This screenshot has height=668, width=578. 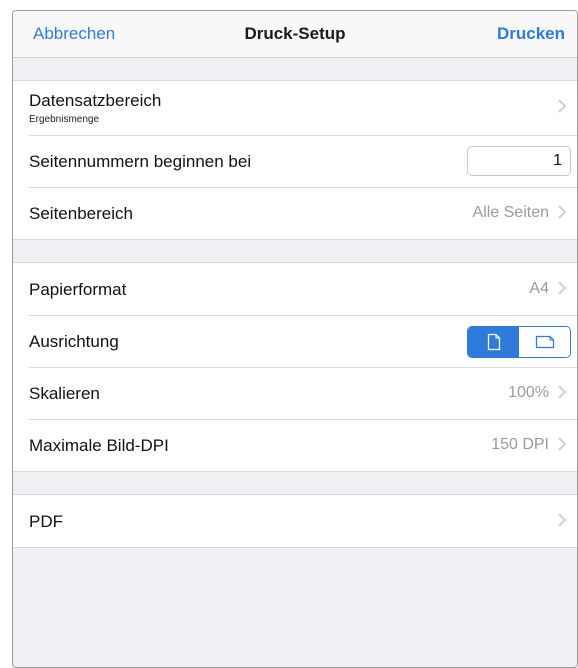 What do you see at coordinates (531, 34) in the screenshot?
I see `print-button: Drucken` at bounding box center [531, 34].